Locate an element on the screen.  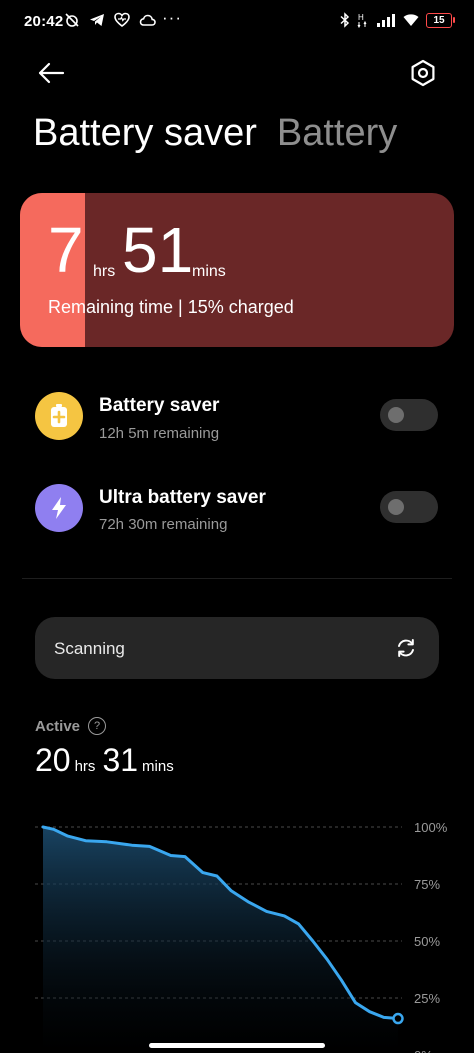
heart-icon is located at coordinates (122, 20).